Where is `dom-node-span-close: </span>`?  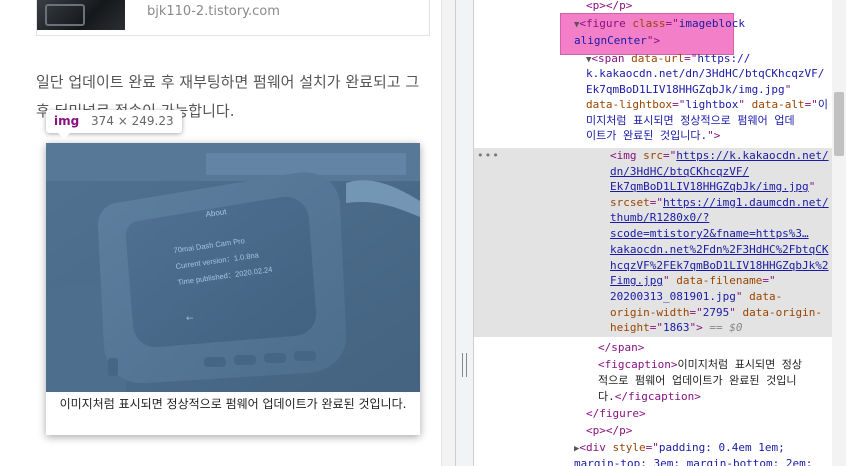
dom-node-span-close: </span> is located at coordinates (621, 348).